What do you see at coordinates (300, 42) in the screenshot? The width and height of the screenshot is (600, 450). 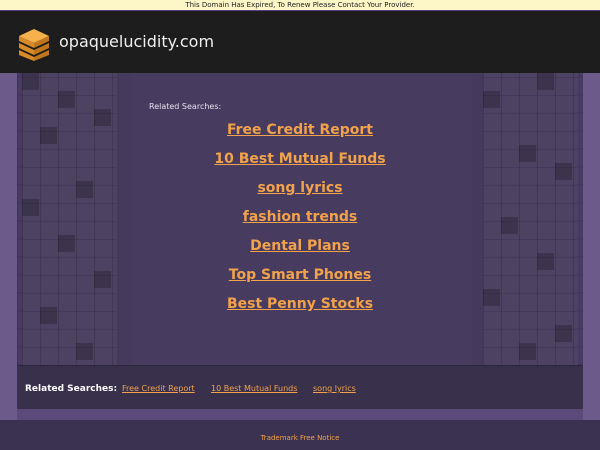 I see `site-header: opaquelucidity.com` at bounding box center [300, 42].